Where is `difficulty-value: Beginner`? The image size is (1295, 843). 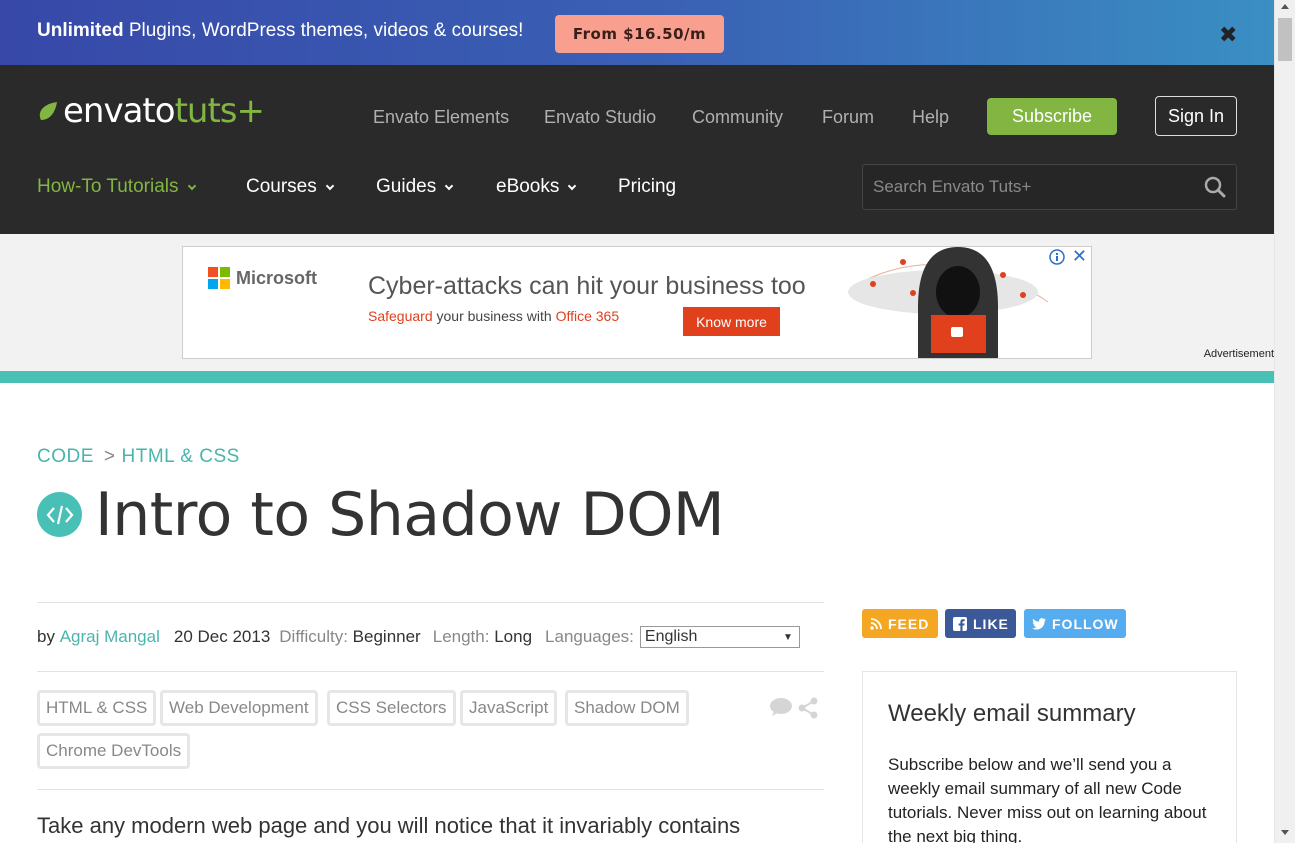
difficulty-value: Beginner is located at coordinates (386, 636).